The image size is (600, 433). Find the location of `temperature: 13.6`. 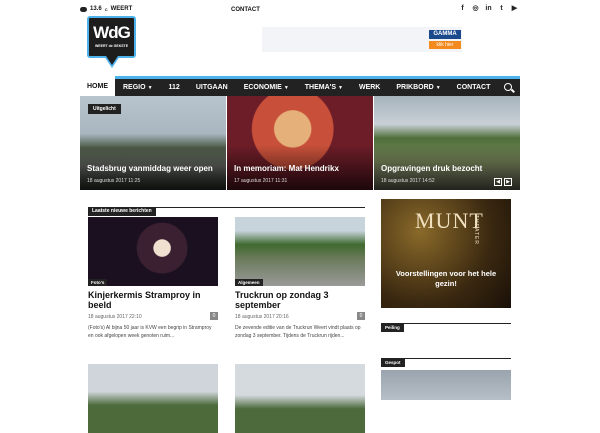

temperature: 13.6 is located at coordinates (96, 9).